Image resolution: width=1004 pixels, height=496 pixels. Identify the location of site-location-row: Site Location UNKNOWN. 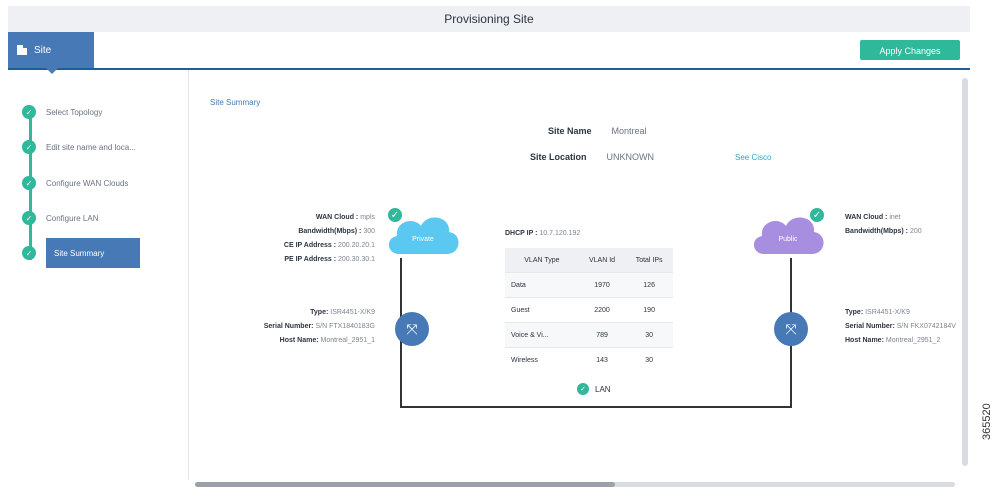
(592, 157).